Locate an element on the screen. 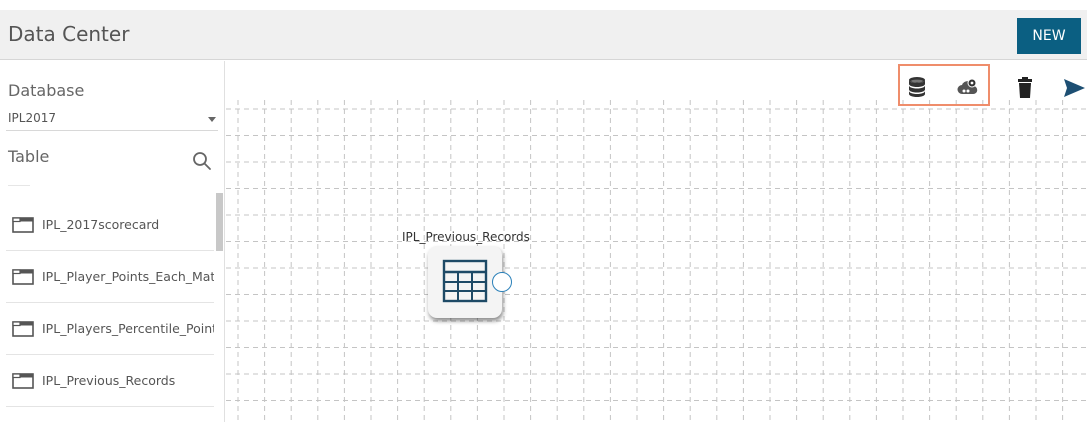 This screenshot has height=422, width=1087. table-list-item: IPL_Players_Percentile_Points is located at coordinates (110, 329).